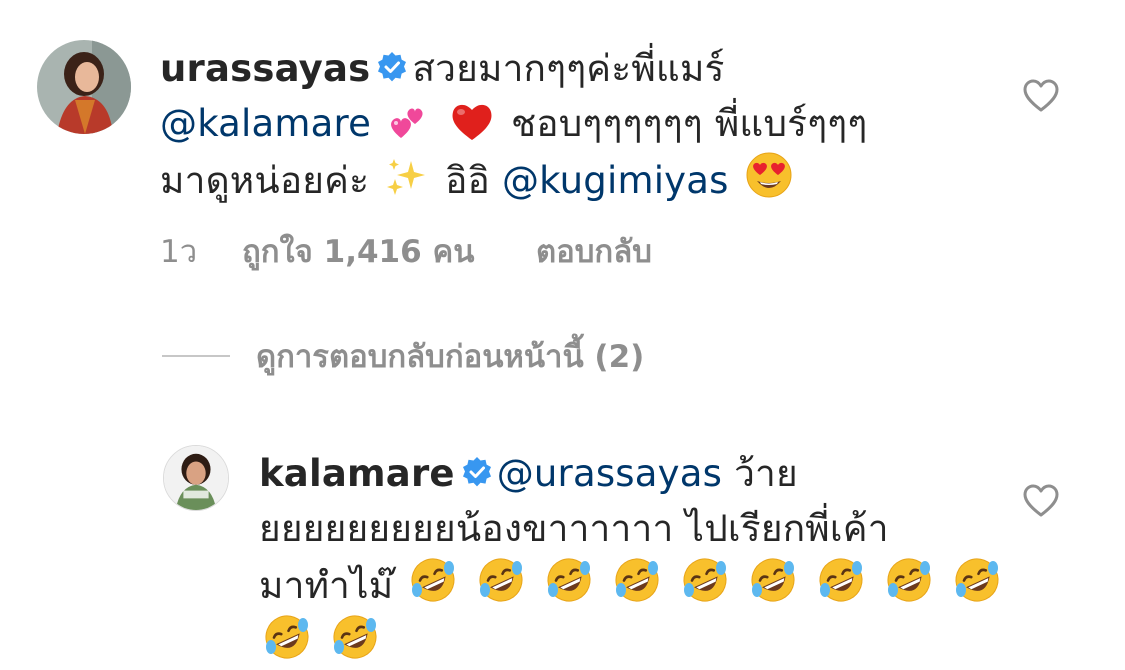 The height and width of the screenshot is (670, 1125). What do you see at coordinates (358, 251) in the screenshot?
I see `likes-count: ถูกใจ 1,416 คน` at bounding box center [358, 251].